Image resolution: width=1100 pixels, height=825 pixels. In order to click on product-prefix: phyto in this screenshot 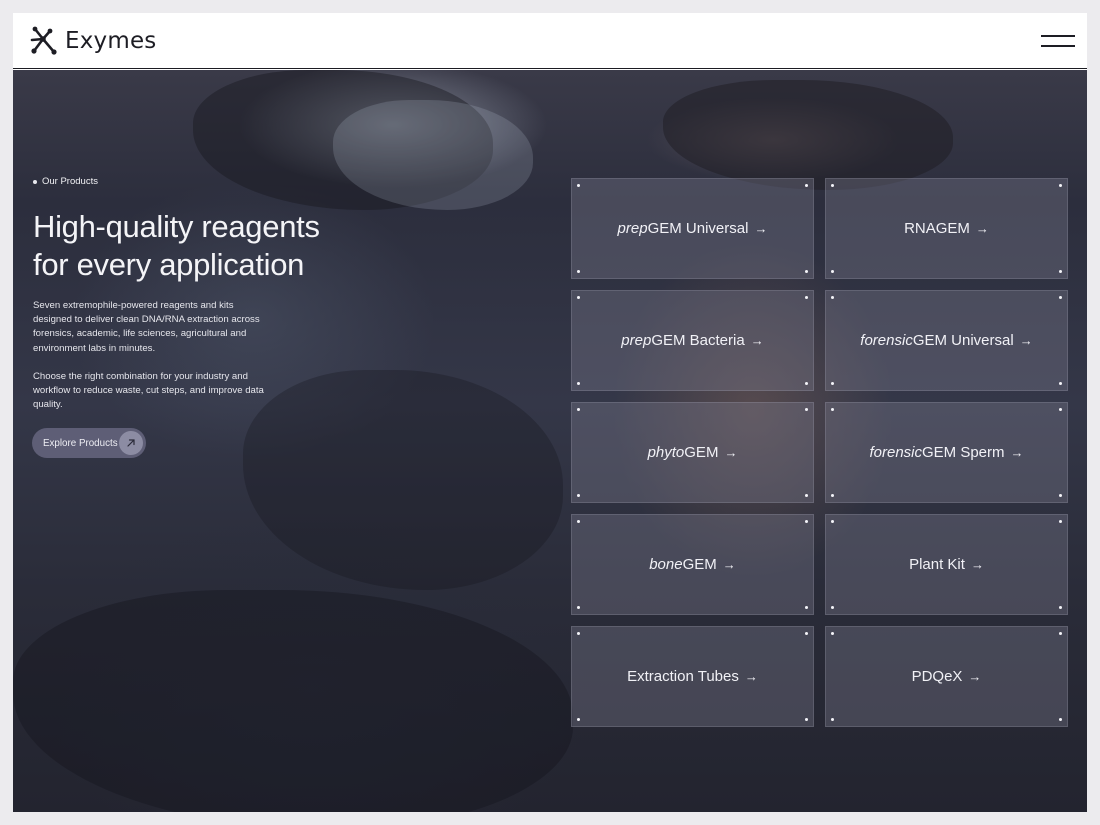, I will do `click(666, 452)`.